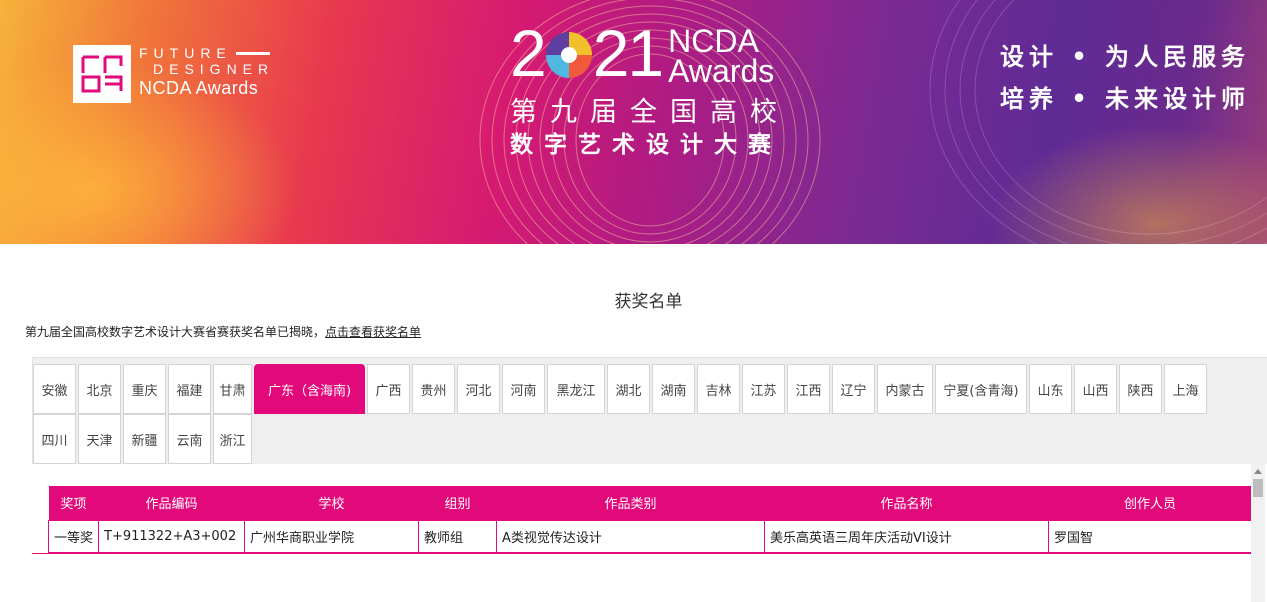 The image size is (1267, 602). What do you see at coordinates (54, 439) in the screenshot?
I see `tab-province: 四川` at bounding box center [54, 439].